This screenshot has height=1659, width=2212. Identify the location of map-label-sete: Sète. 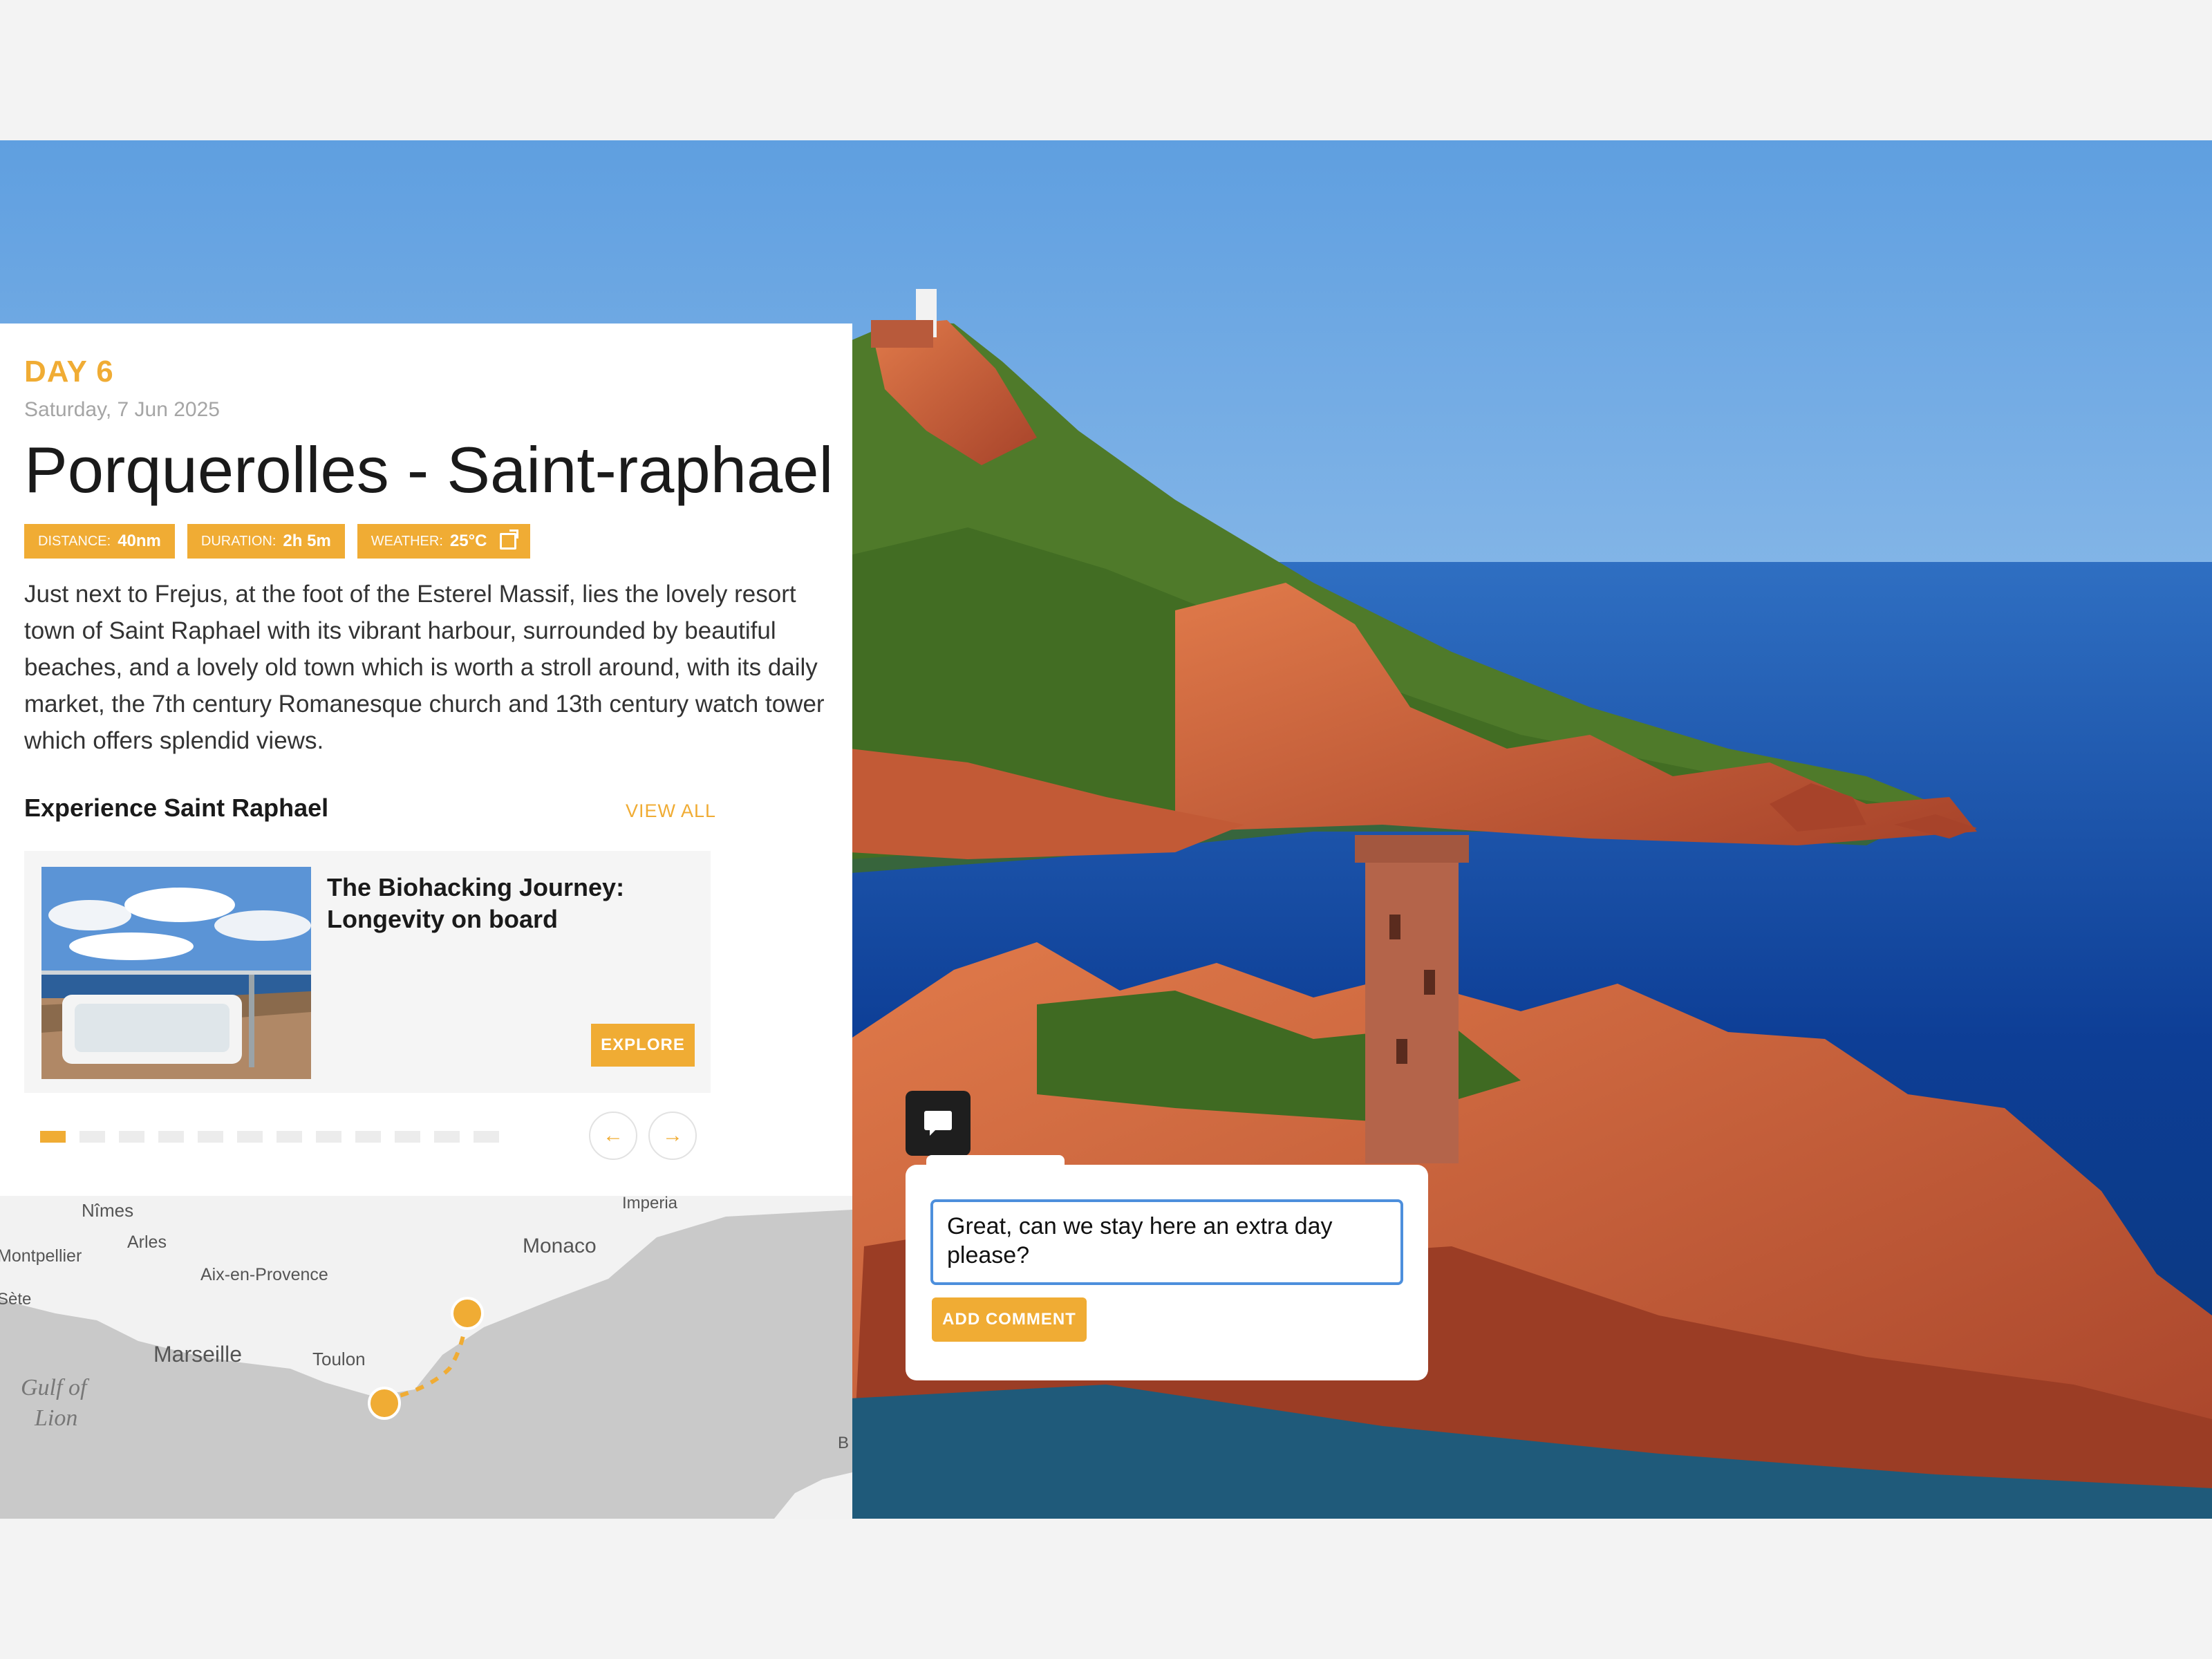
(16, 1299).